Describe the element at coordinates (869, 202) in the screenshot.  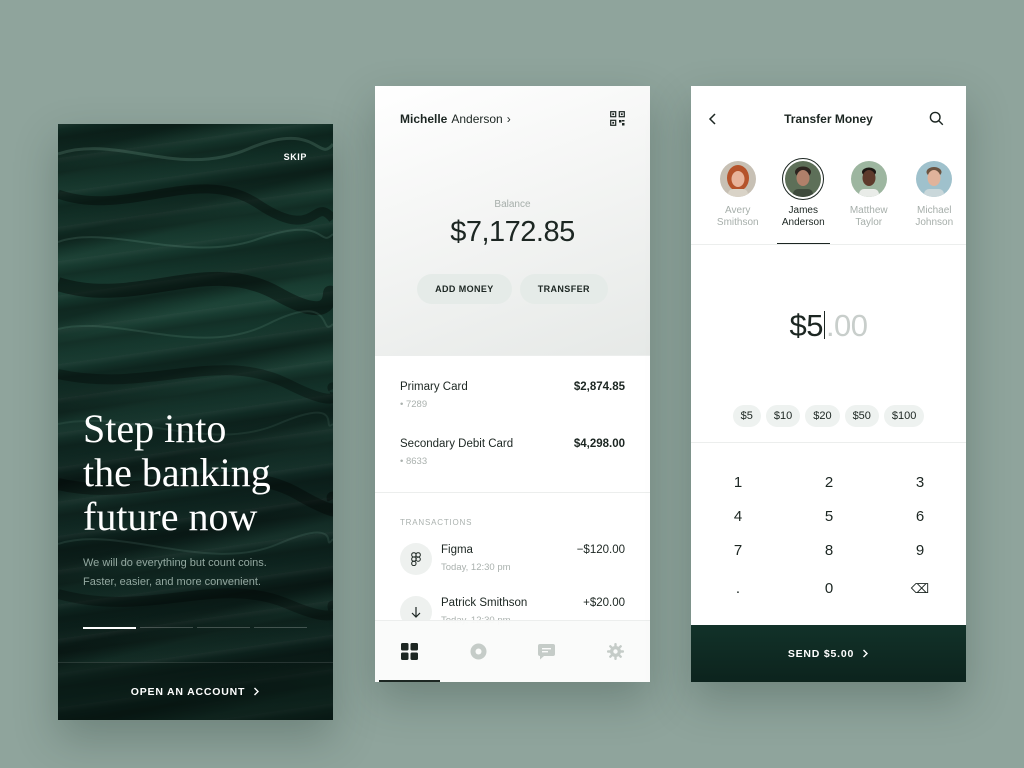
I see `contact-matthew: Matthew Taylor` at that location.